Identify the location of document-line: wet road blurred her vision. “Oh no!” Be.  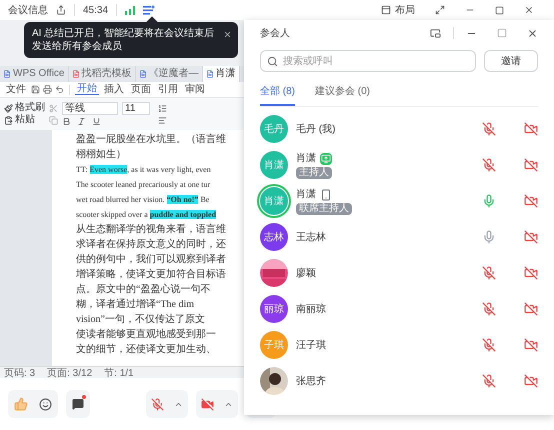
(143, 200).